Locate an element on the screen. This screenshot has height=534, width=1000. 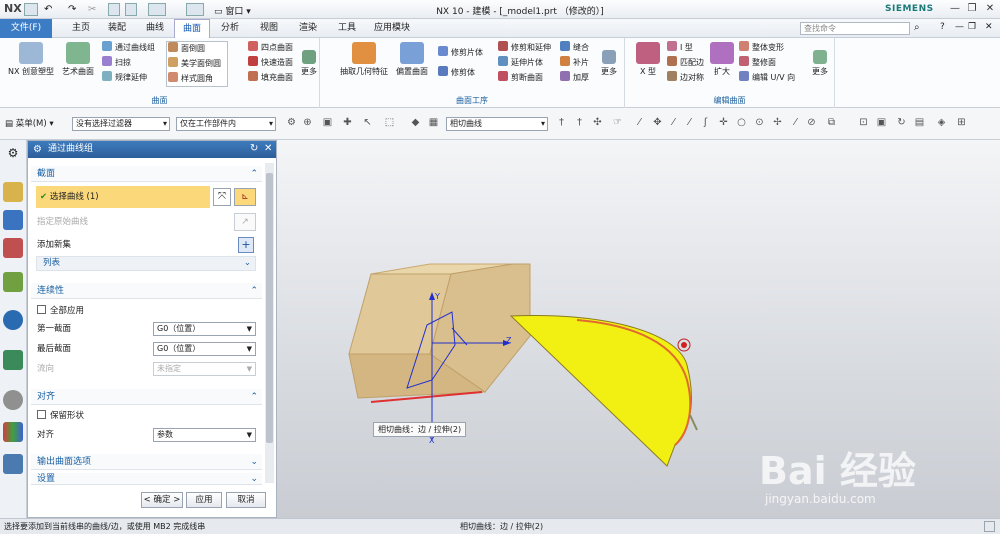
tab-surface: 曲面 is located at coordinates (192, 28).